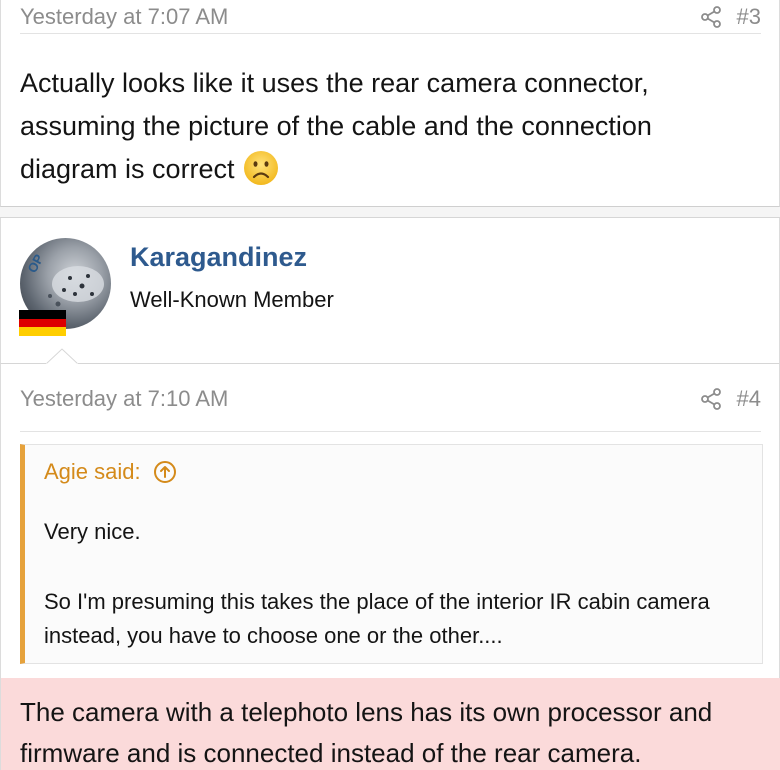  What do you see at coordinates (124, 399) in the screenshot?
I see `post-4-timestamp: Yesterday at 7:10 AM` at bounding box center [124, 399].